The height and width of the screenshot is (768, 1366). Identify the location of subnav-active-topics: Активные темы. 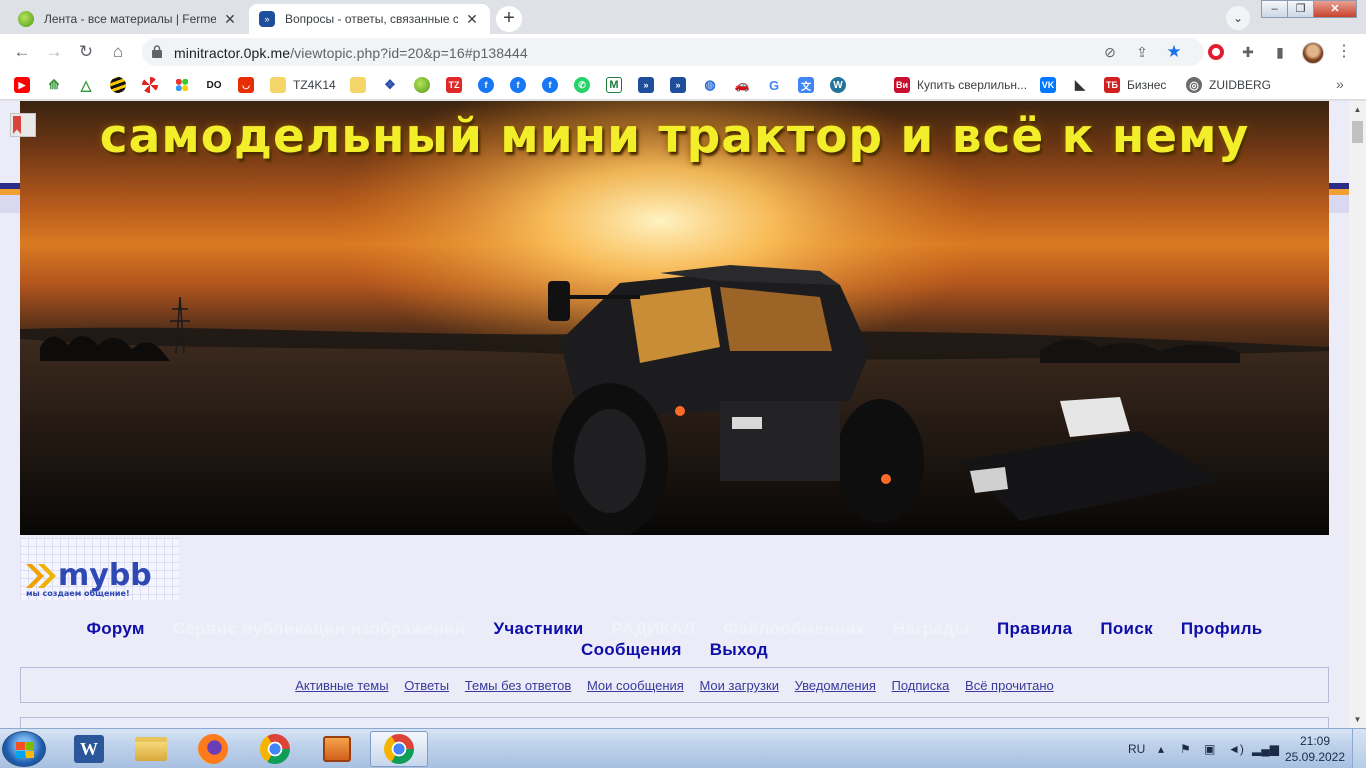
(341, 685).